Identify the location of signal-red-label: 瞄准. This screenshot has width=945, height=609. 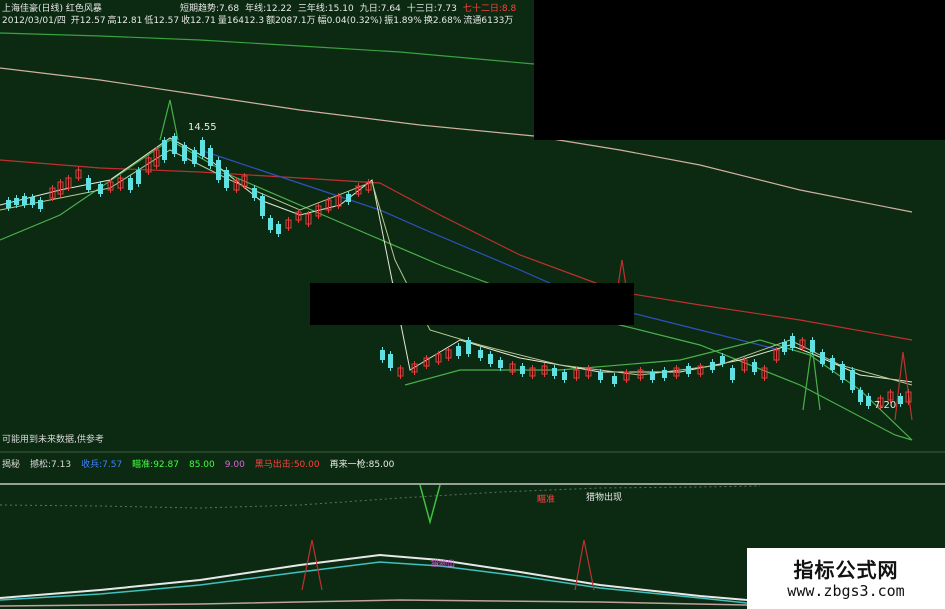
(546, 500).